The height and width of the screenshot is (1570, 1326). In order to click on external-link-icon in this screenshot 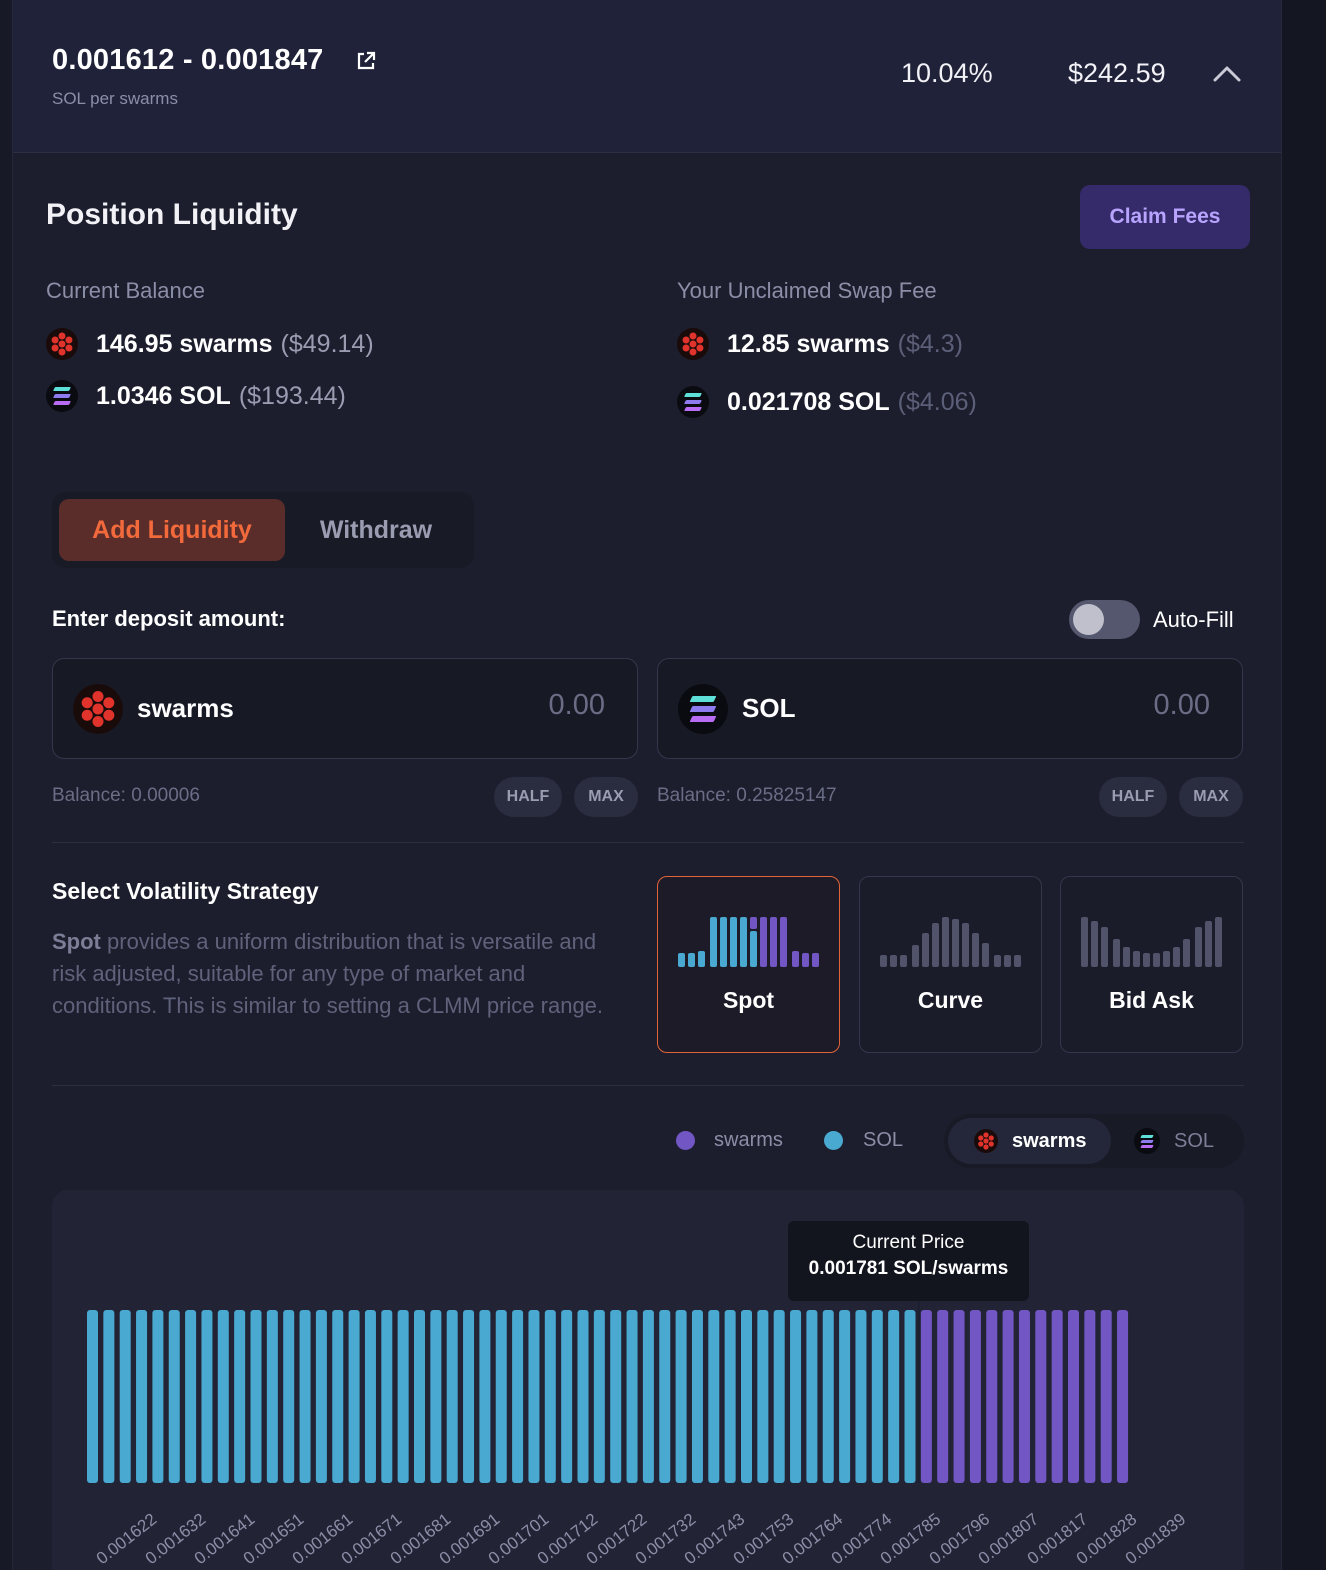, I will do `click(366, 61)`.